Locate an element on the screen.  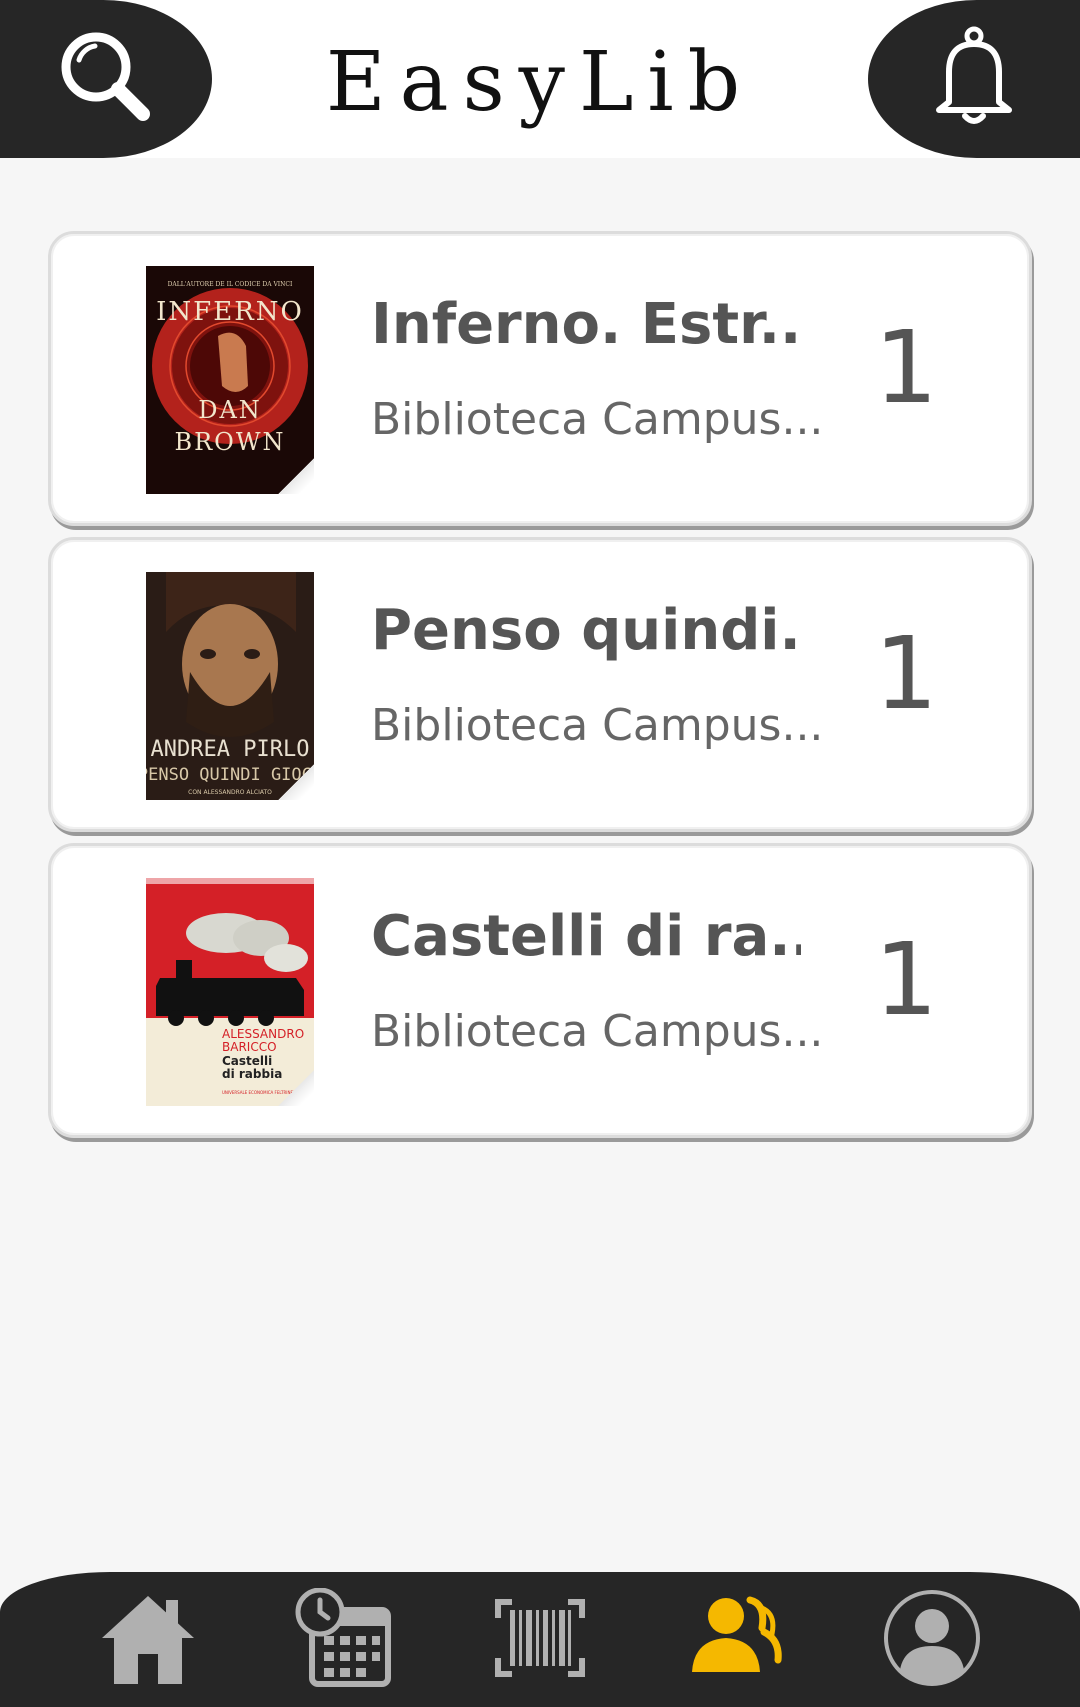
notifications-button is located at coordinates (974, 79).